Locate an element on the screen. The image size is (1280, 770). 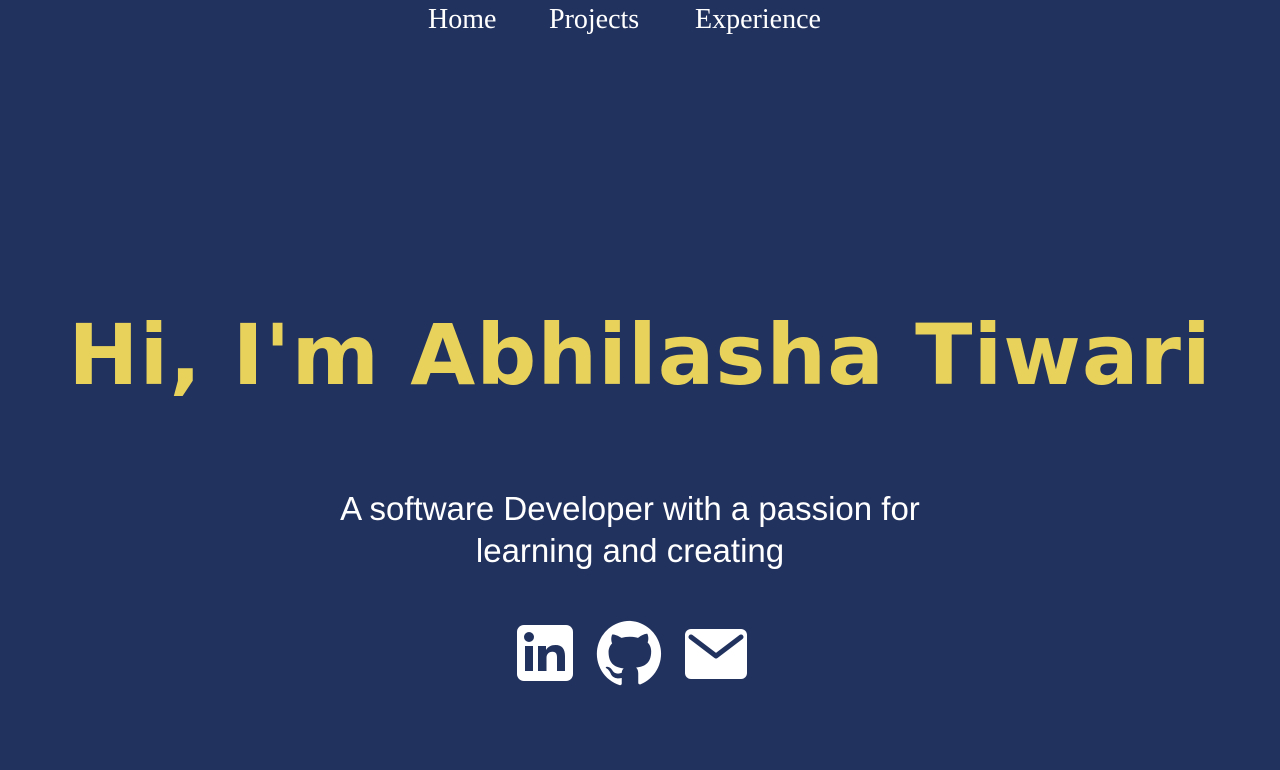
mail-icon is located at coordinates (716, 654).